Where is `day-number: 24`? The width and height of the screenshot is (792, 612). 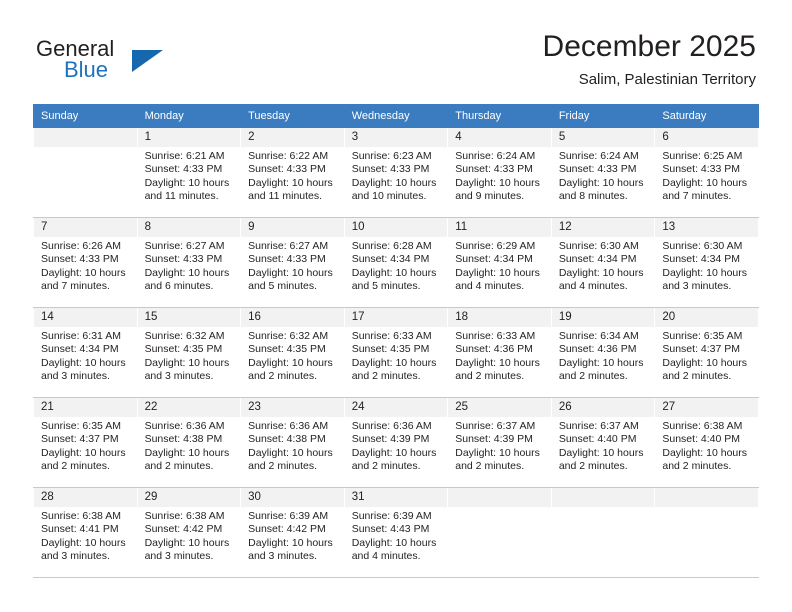 day-number: 24 is located at coordinates (396, 407).